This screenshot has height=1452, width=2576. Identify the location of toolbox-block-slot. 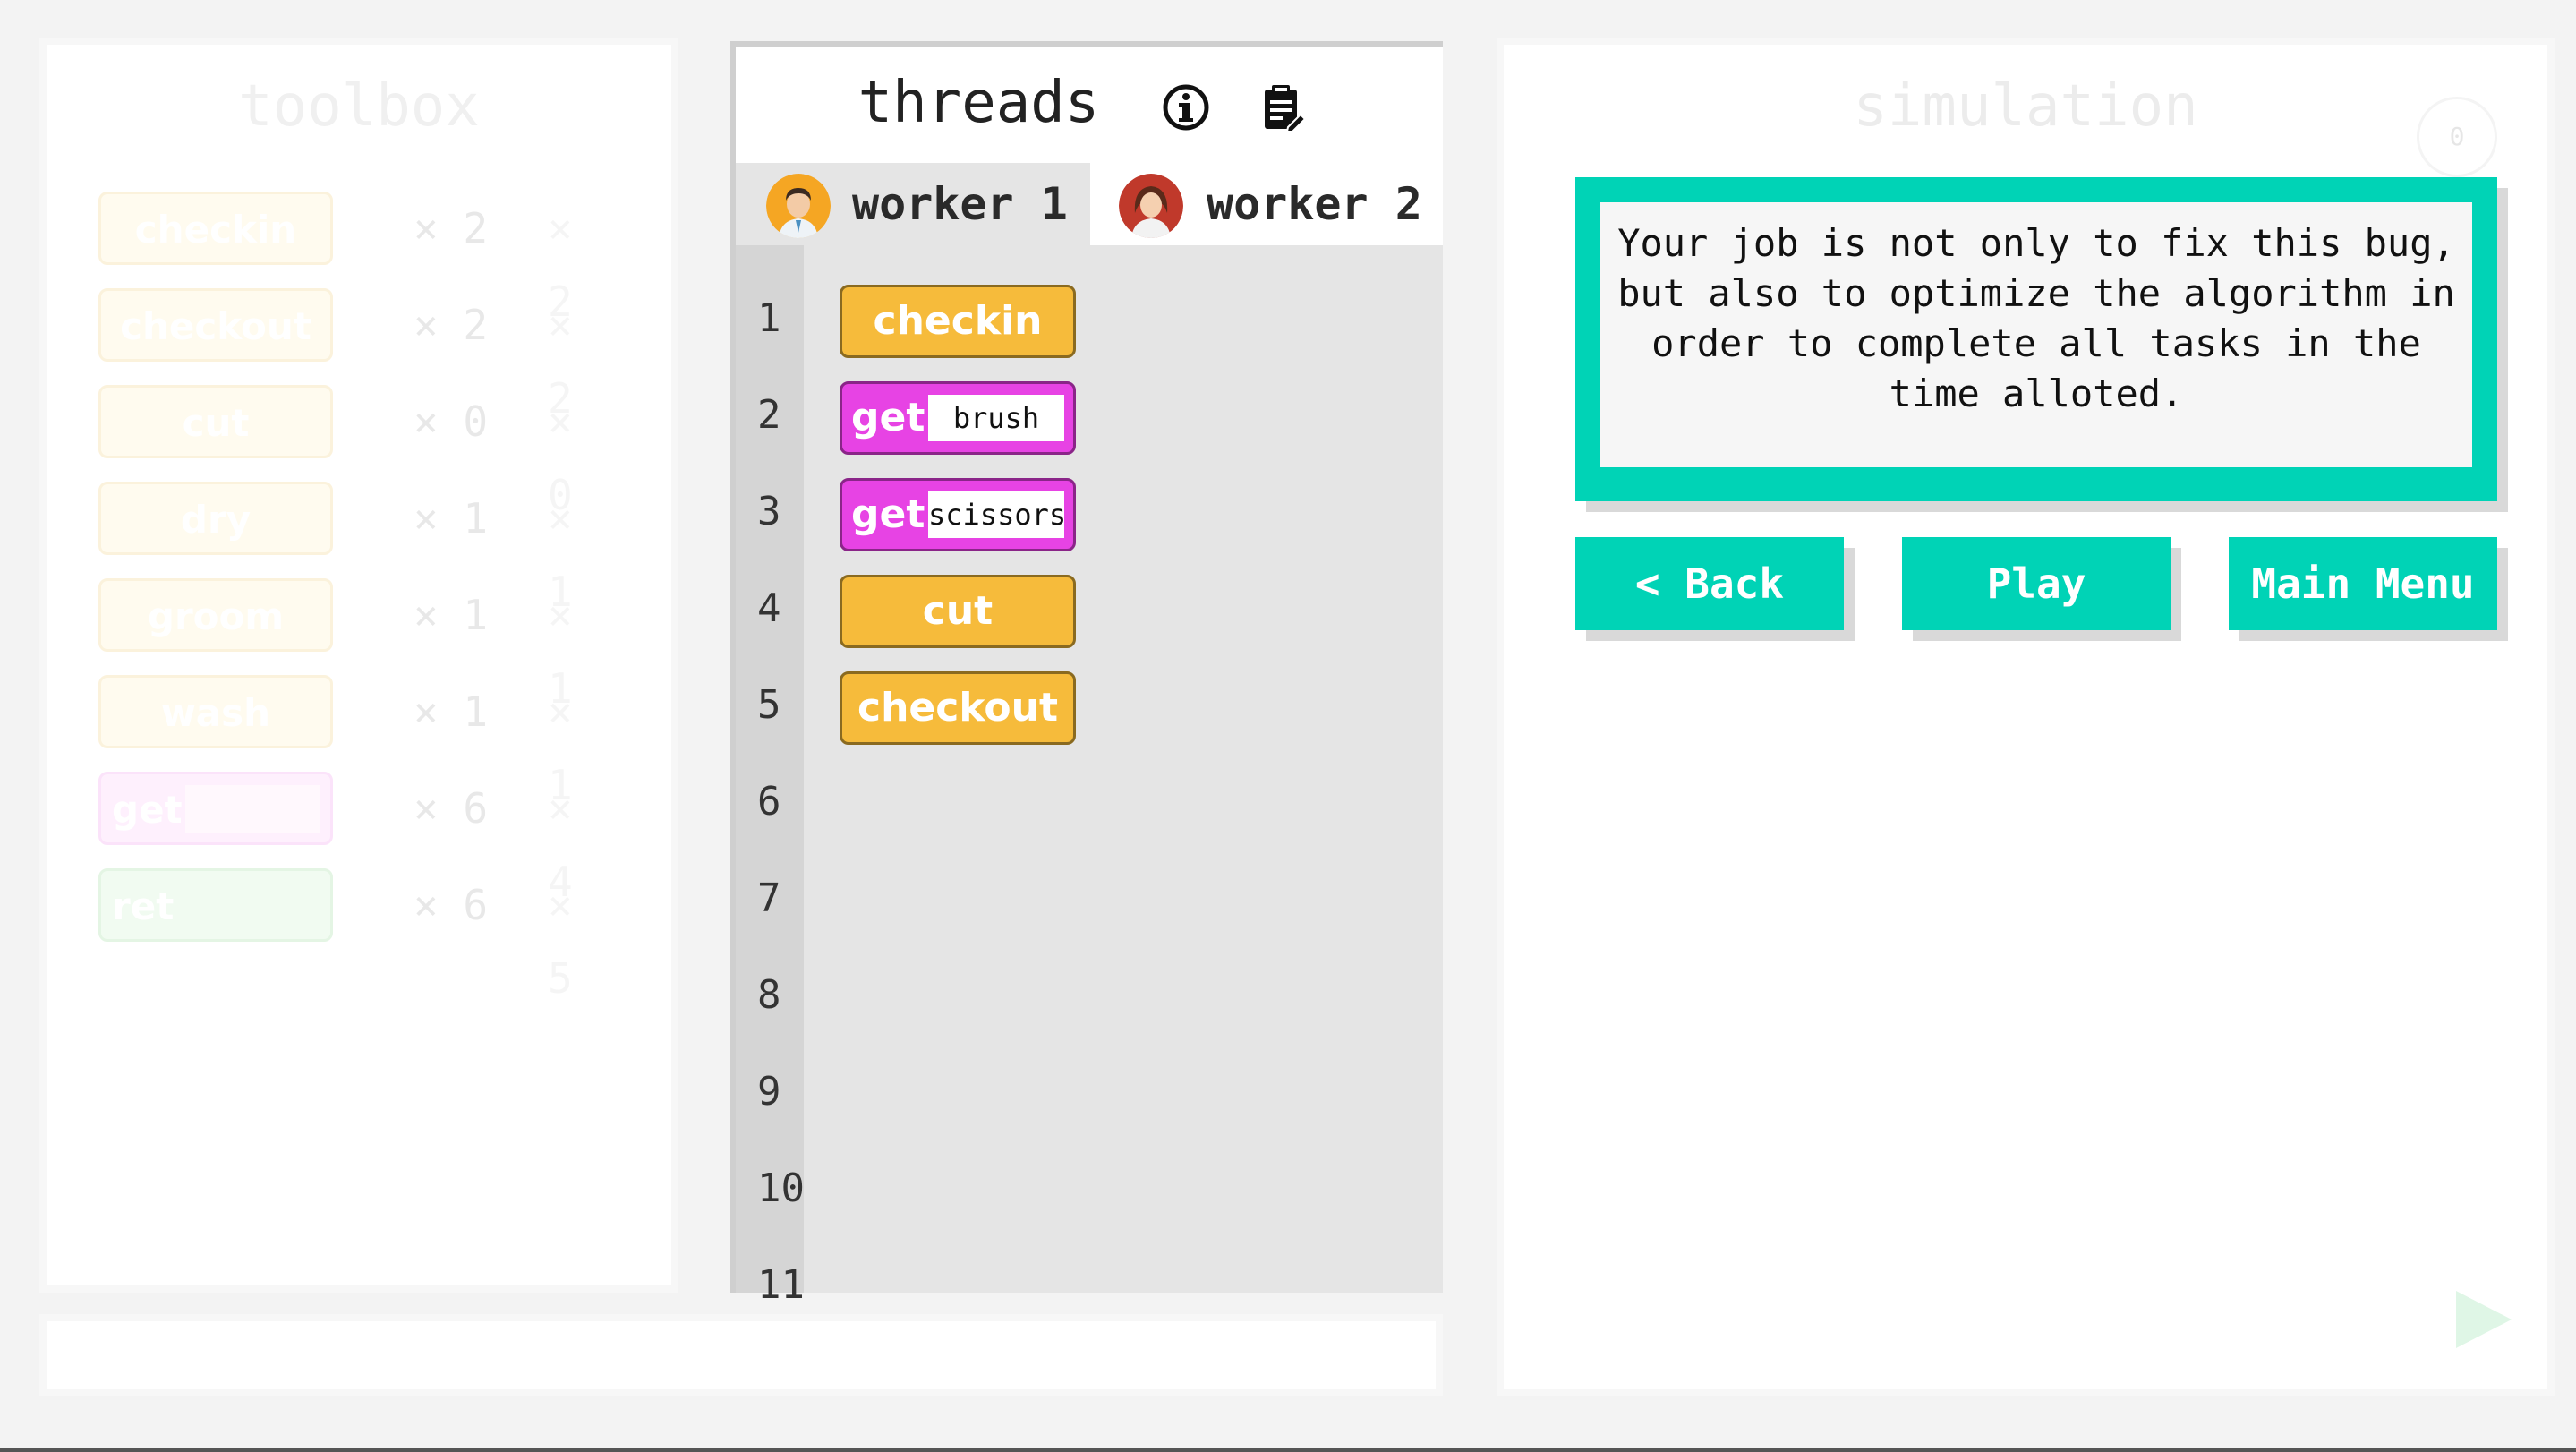
(252, 809).